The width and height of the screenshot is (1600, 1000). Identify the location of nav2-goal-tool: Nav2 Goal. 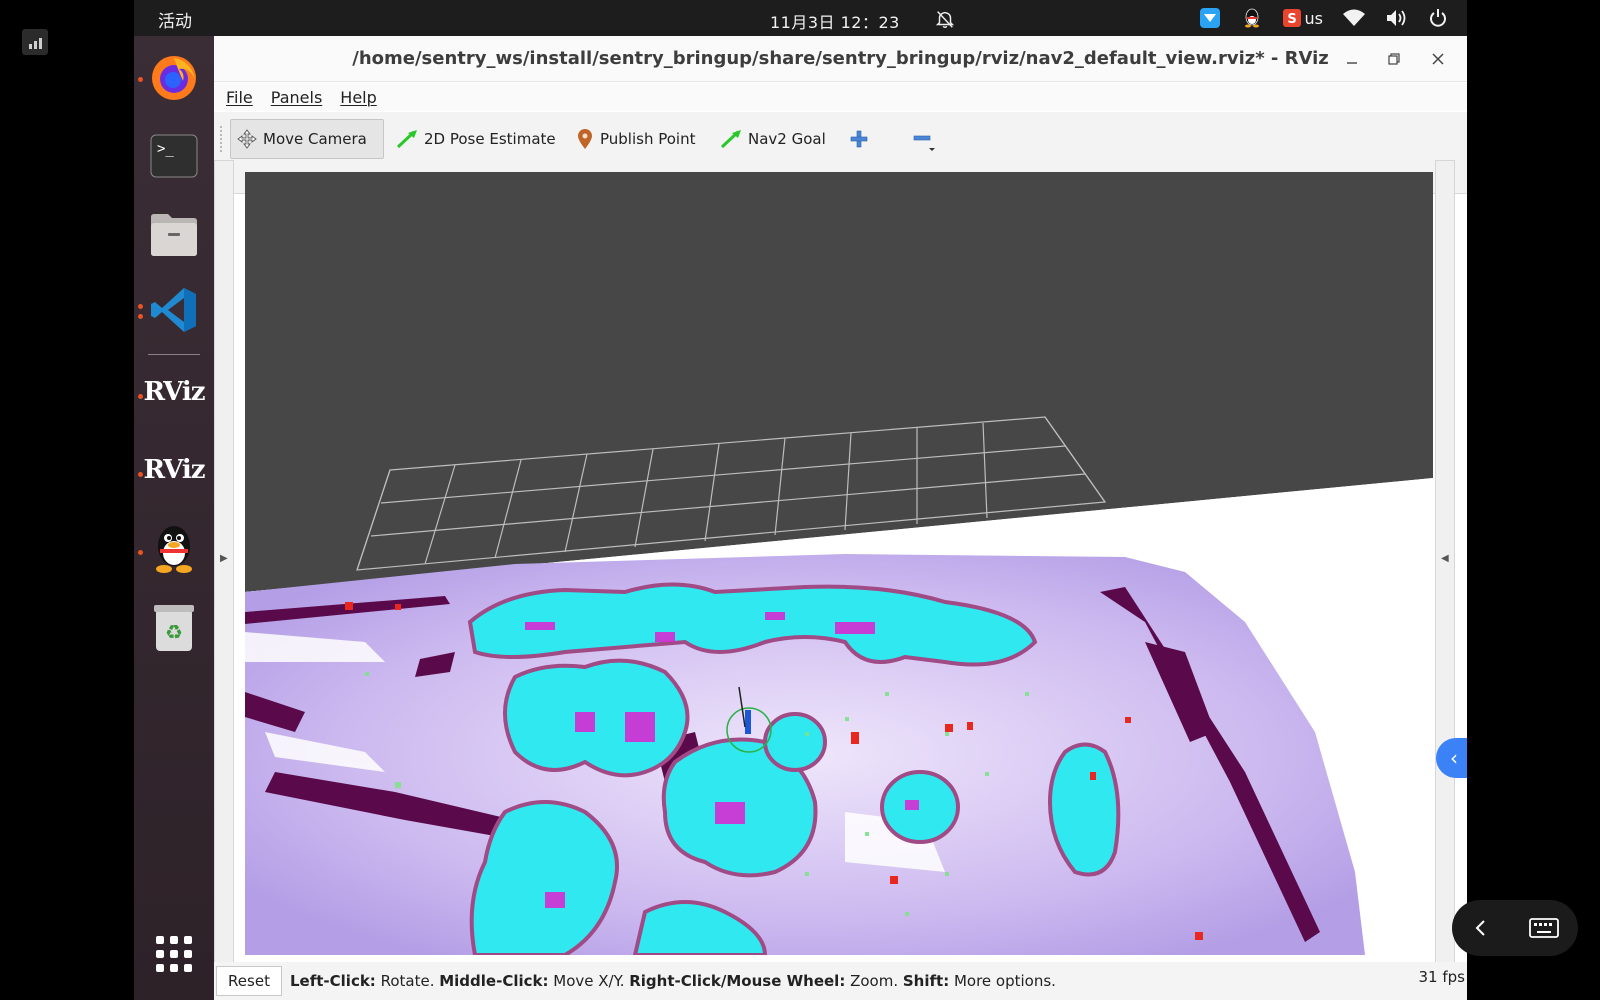
(773, 139).